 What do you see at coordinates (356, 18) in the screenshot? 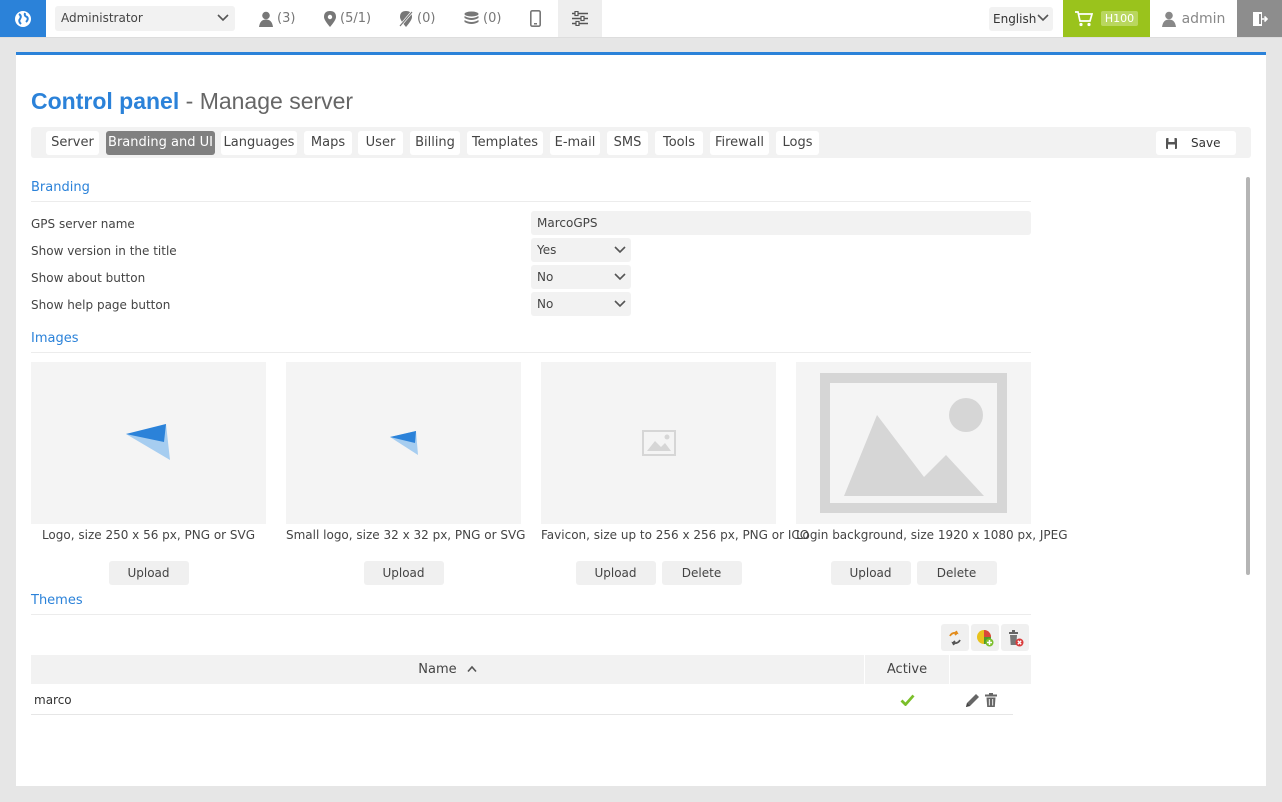
I see `objects-count: (5/1)` at bounding box center [356, 18].